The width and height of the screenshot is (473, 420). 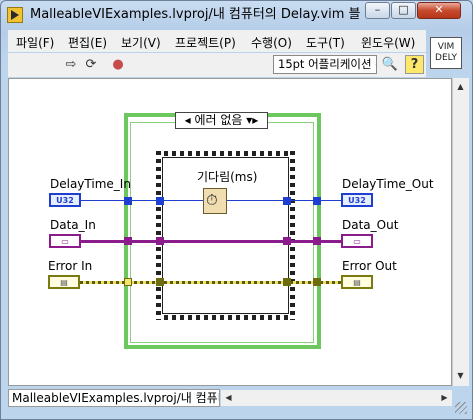 What do you see at coordinates (388, 42) in the screenshot?
I see `menu-window: 윈도우(W)` at bounding box center [388, 42].